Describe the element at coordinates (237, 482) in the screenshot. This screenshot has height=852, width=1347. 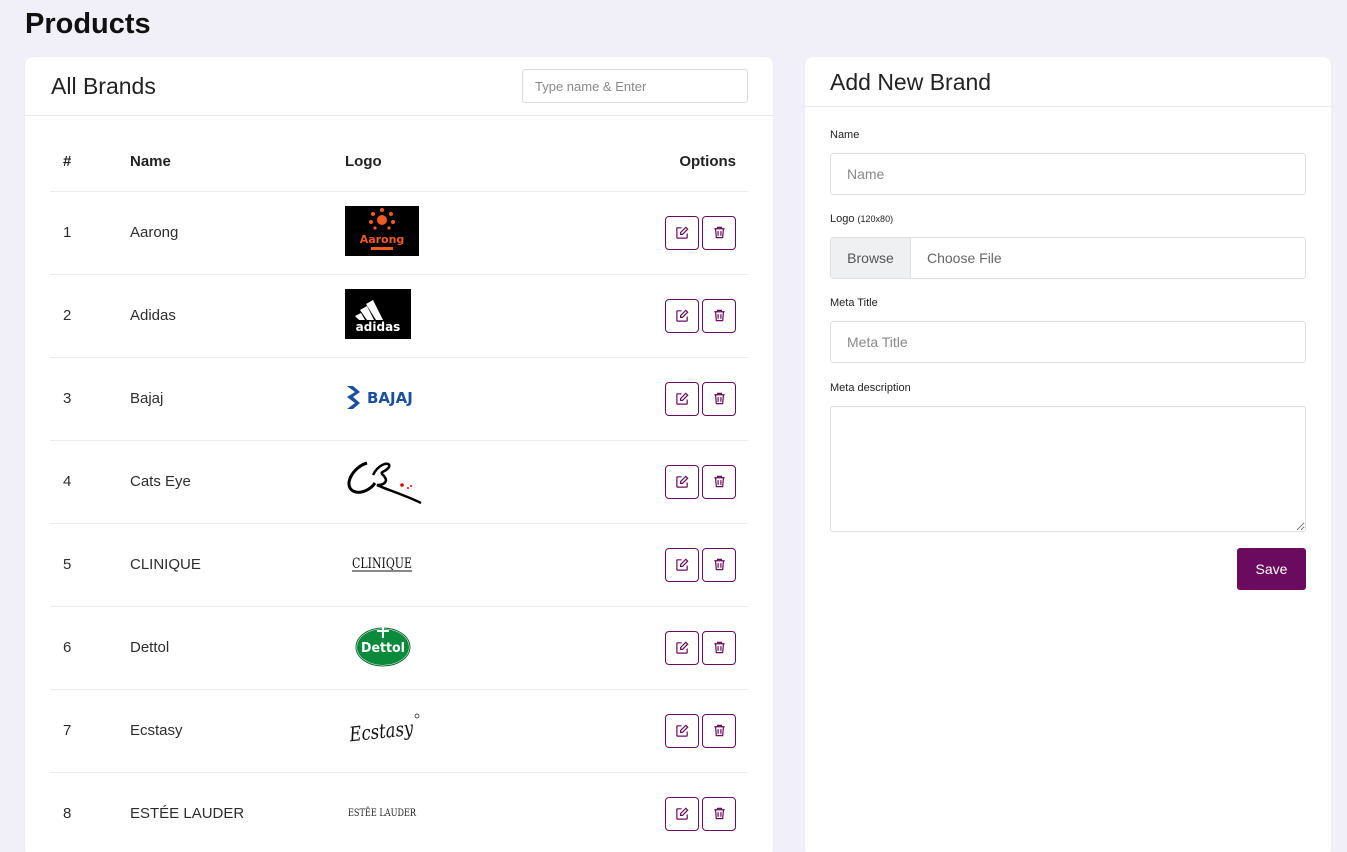
I see `row-name: Cats Eye` at that location.